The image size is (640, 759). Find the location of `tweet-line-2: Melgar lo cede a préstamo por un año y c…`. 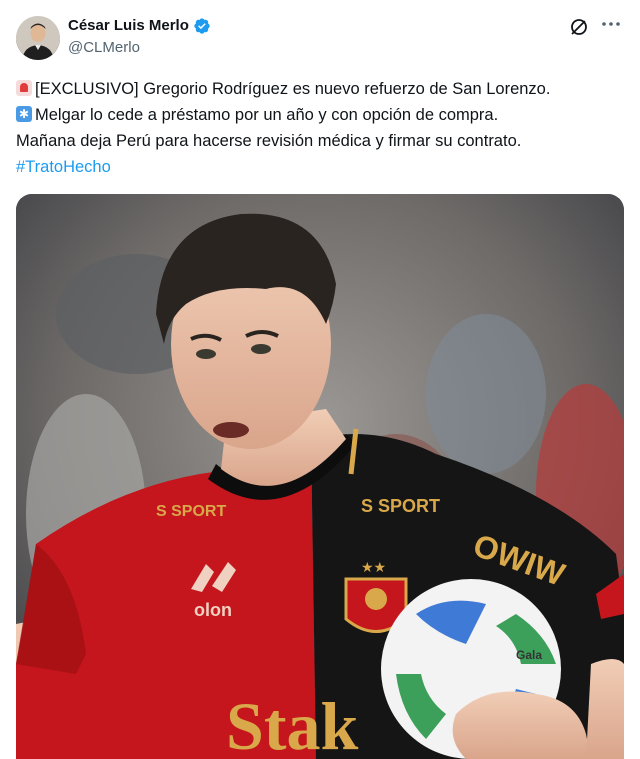

tweet-line-2: Melgar lo cede a préstamo por un año y c… is located at coordinates (320, 115).